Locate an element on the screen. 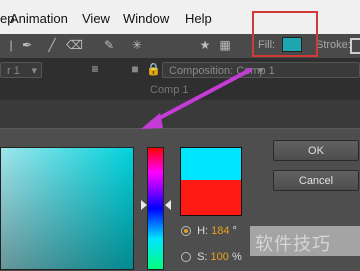  composition-panel-tab: Composition: Comp 1 ▾ is located at coordinates (261, 70).